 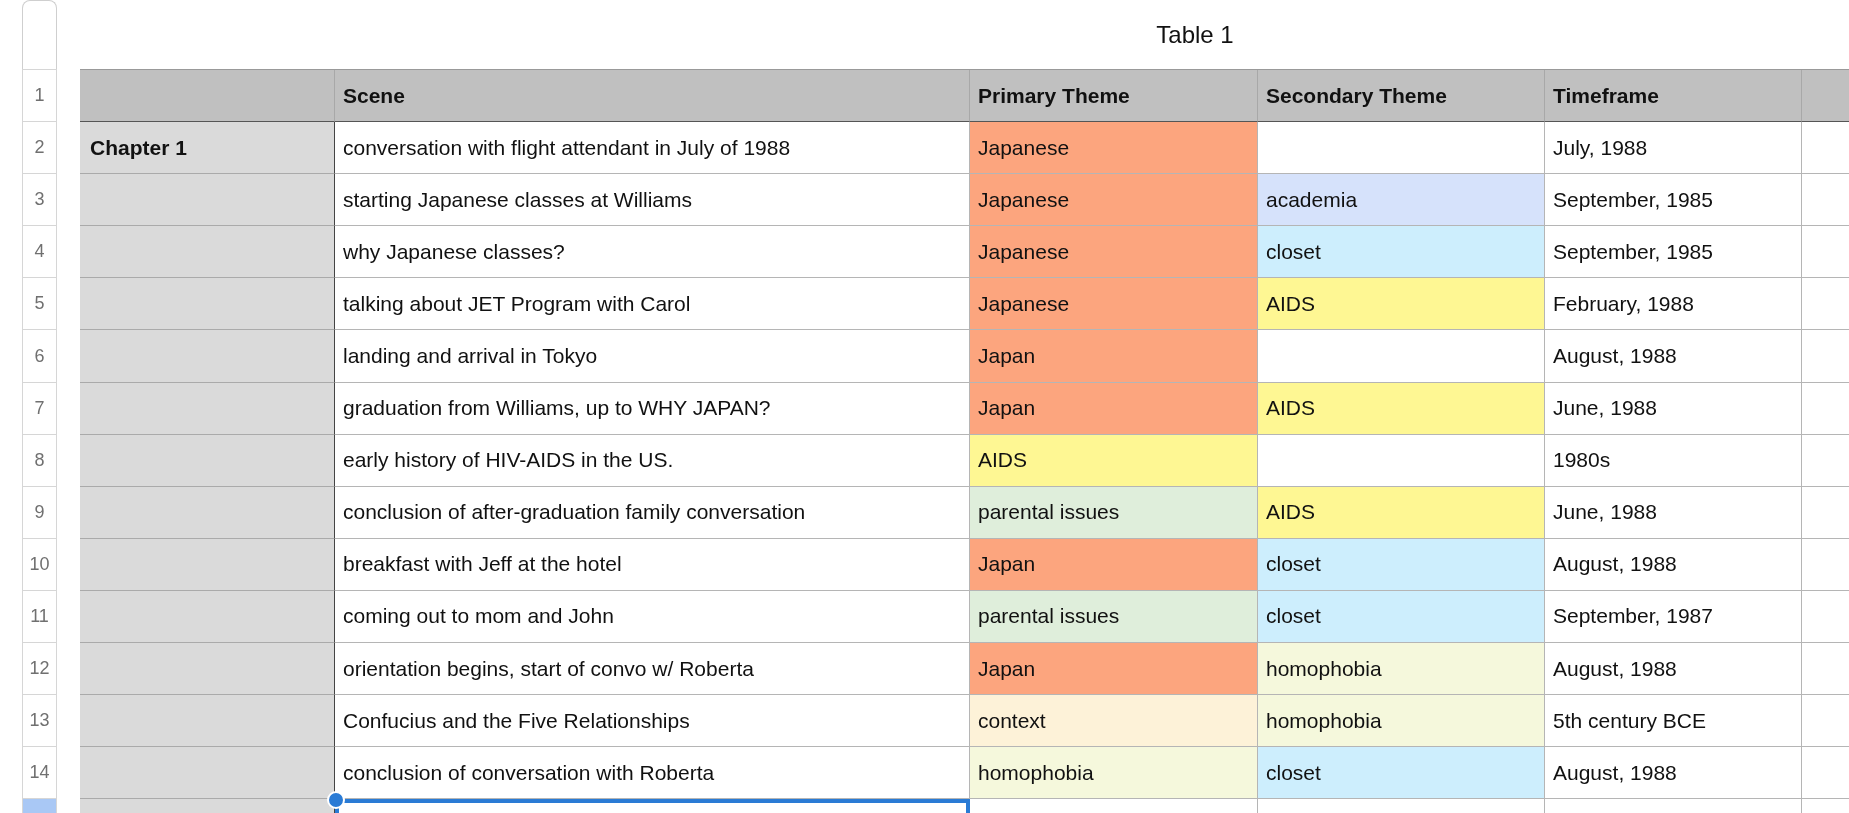 I want to click on row-header-bar, so click(x=39, y=34).